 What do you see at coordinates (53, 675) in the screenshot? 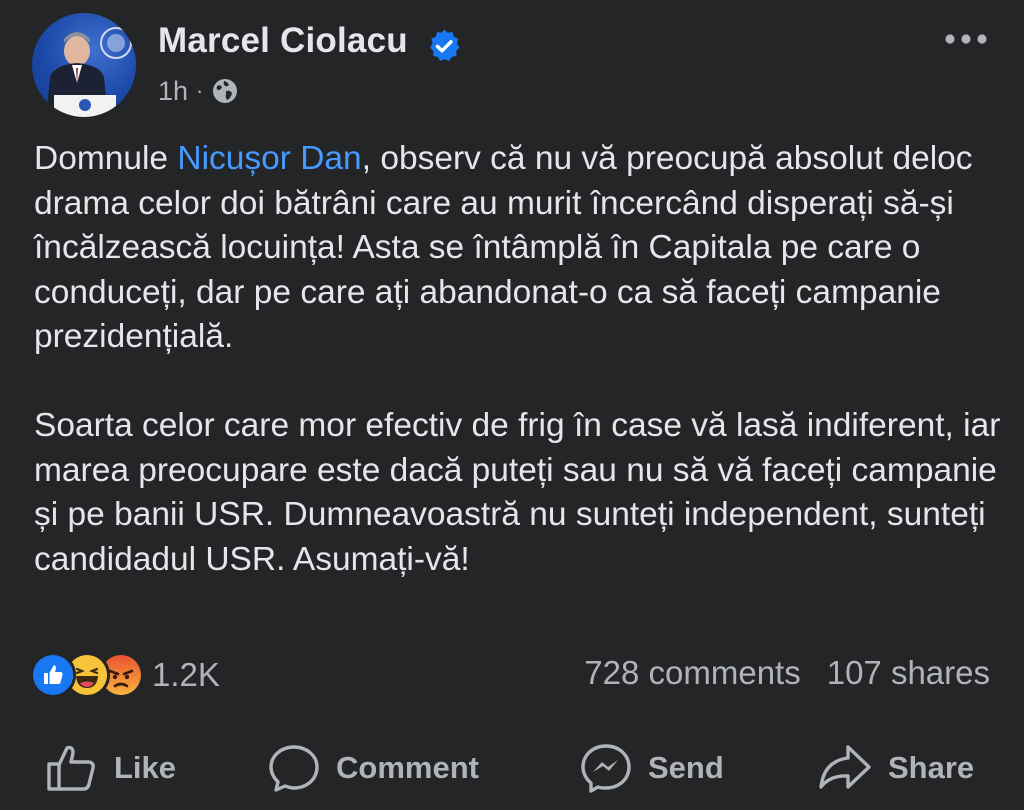
I see `like-reaction-icon` at bounding box center [53, 675].